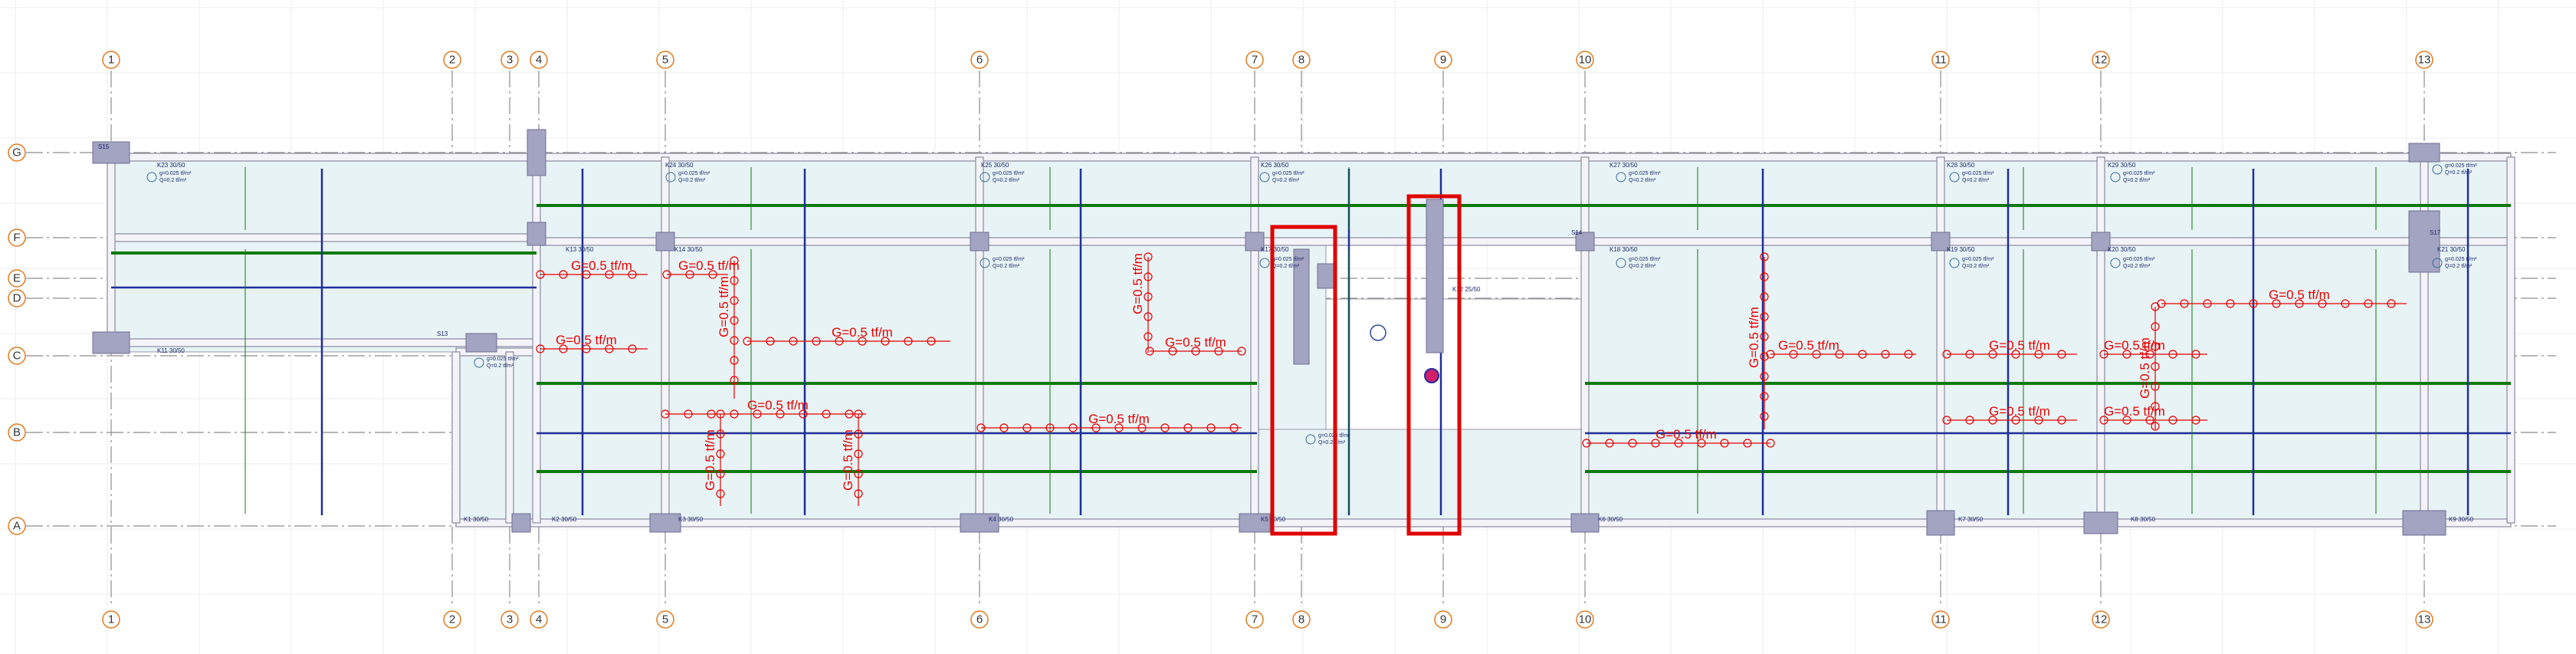 Image resolution: width=2576 pixels, height=654 pixels. What do you see at coordinates (1585, 60) in the screenshot?
I see `col-bubble-10-top: 10` at bounding box center [1585, 60].